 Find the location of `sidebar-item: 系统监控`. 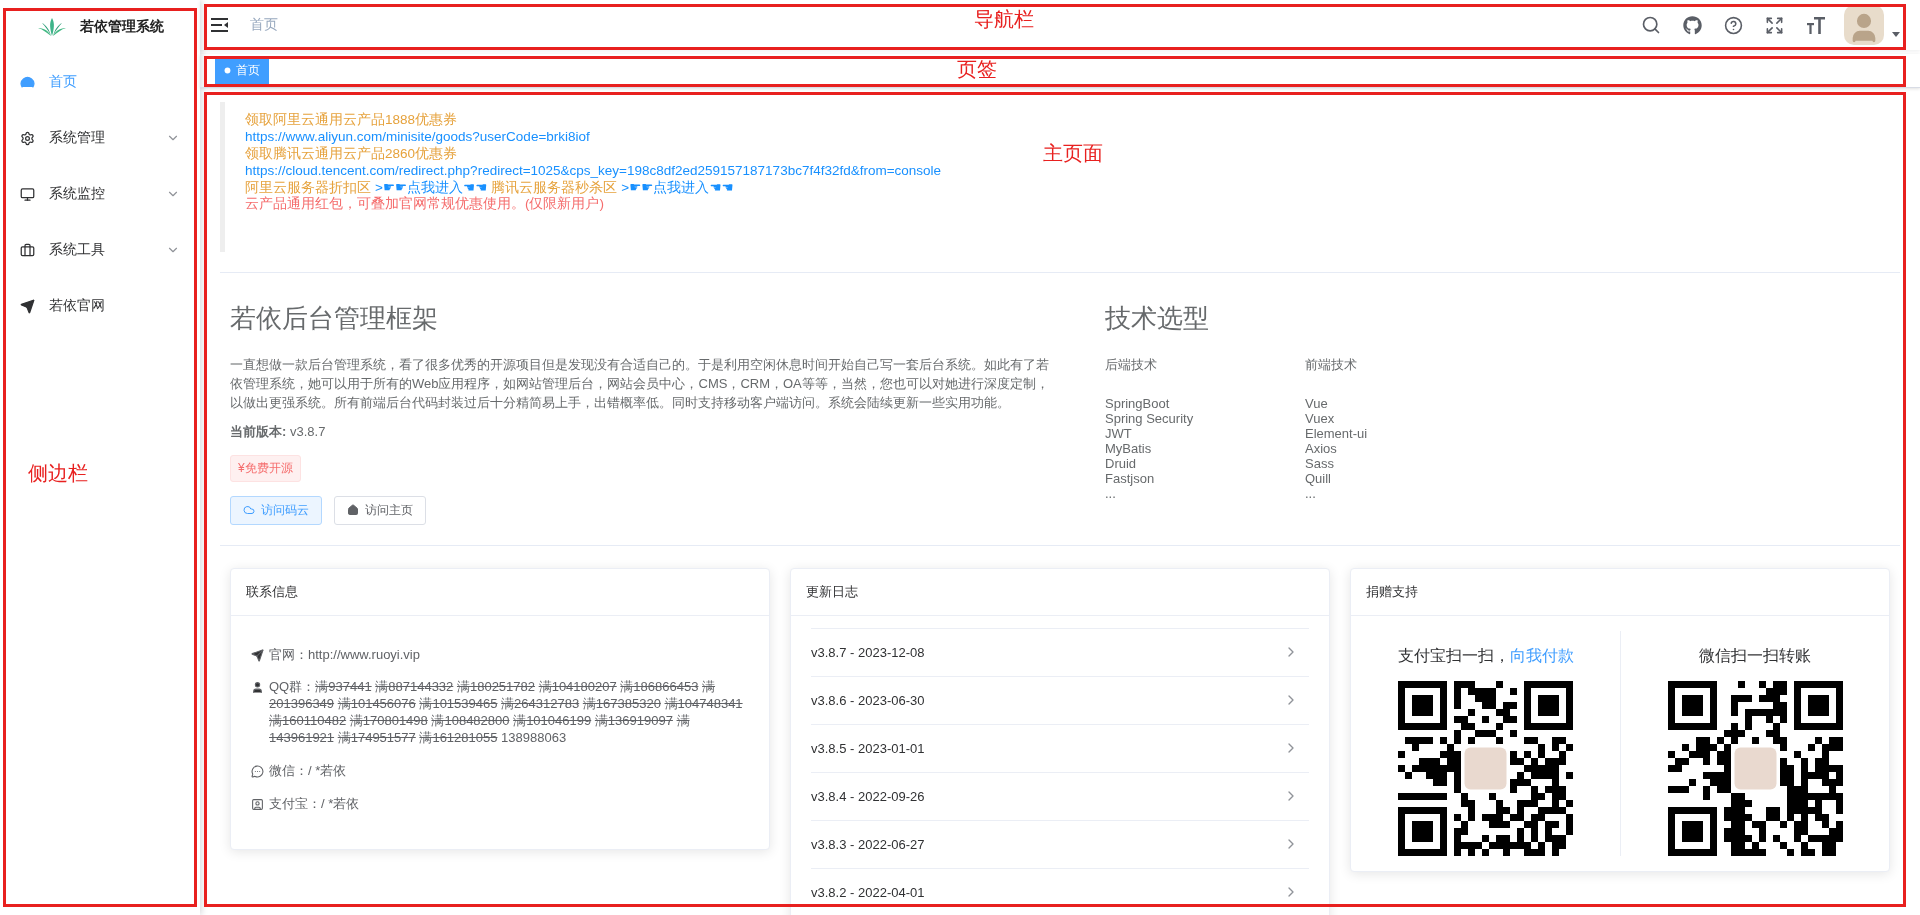

sidebar-item: 系统监控 is located at coordinates (100, 194).